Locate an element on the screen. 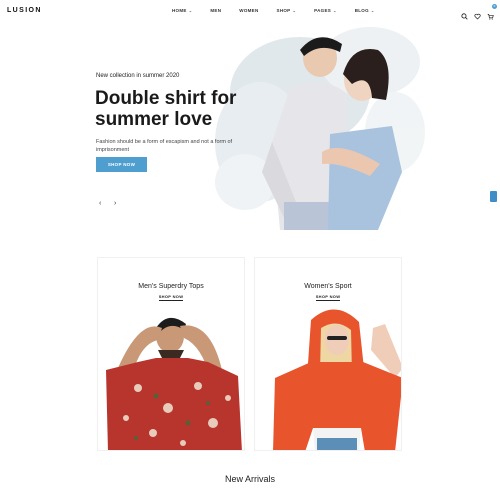 The height and width of the screenshot is (500, 500). cart-icon: 0 is located at coordinates (492, 12).